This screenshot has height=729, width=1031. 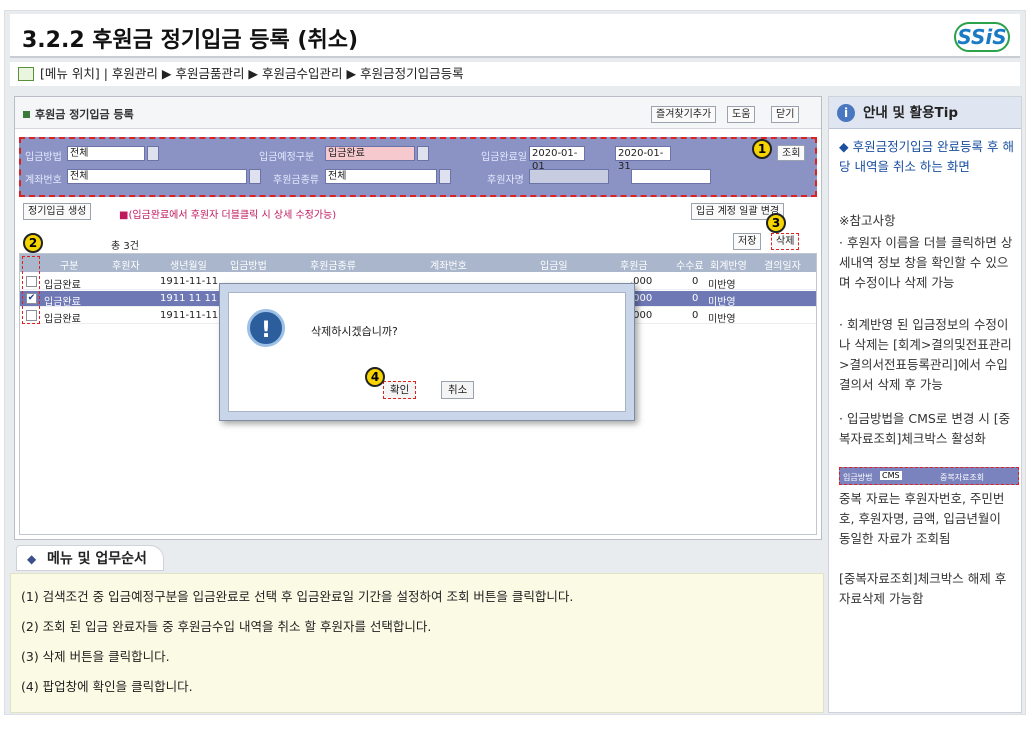 What do you see at coordinates (554, 266) in the screenshot?
I see `col-header: 입금일` at bounding box center [554, 266].